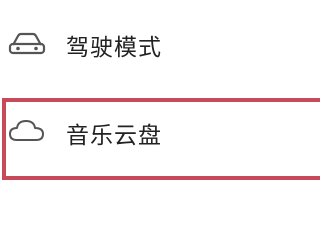 Image resolution: width=320 pixels, height=240 pixels. Describe the element at coordinates (27, 44) in the screenshot. I see `car-icon` at that location.